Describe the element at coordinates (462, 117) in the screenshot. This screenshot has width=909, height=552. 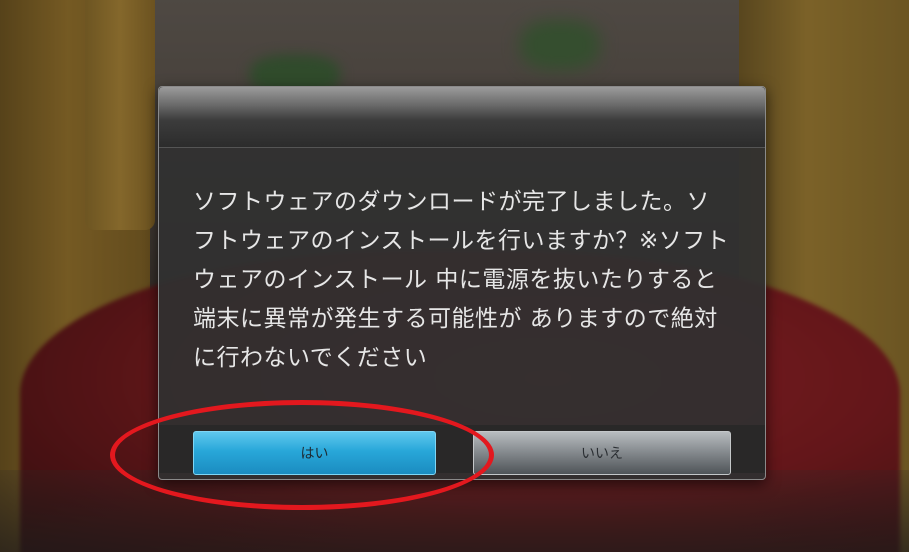
I see `dialog-title-bar` at that location.